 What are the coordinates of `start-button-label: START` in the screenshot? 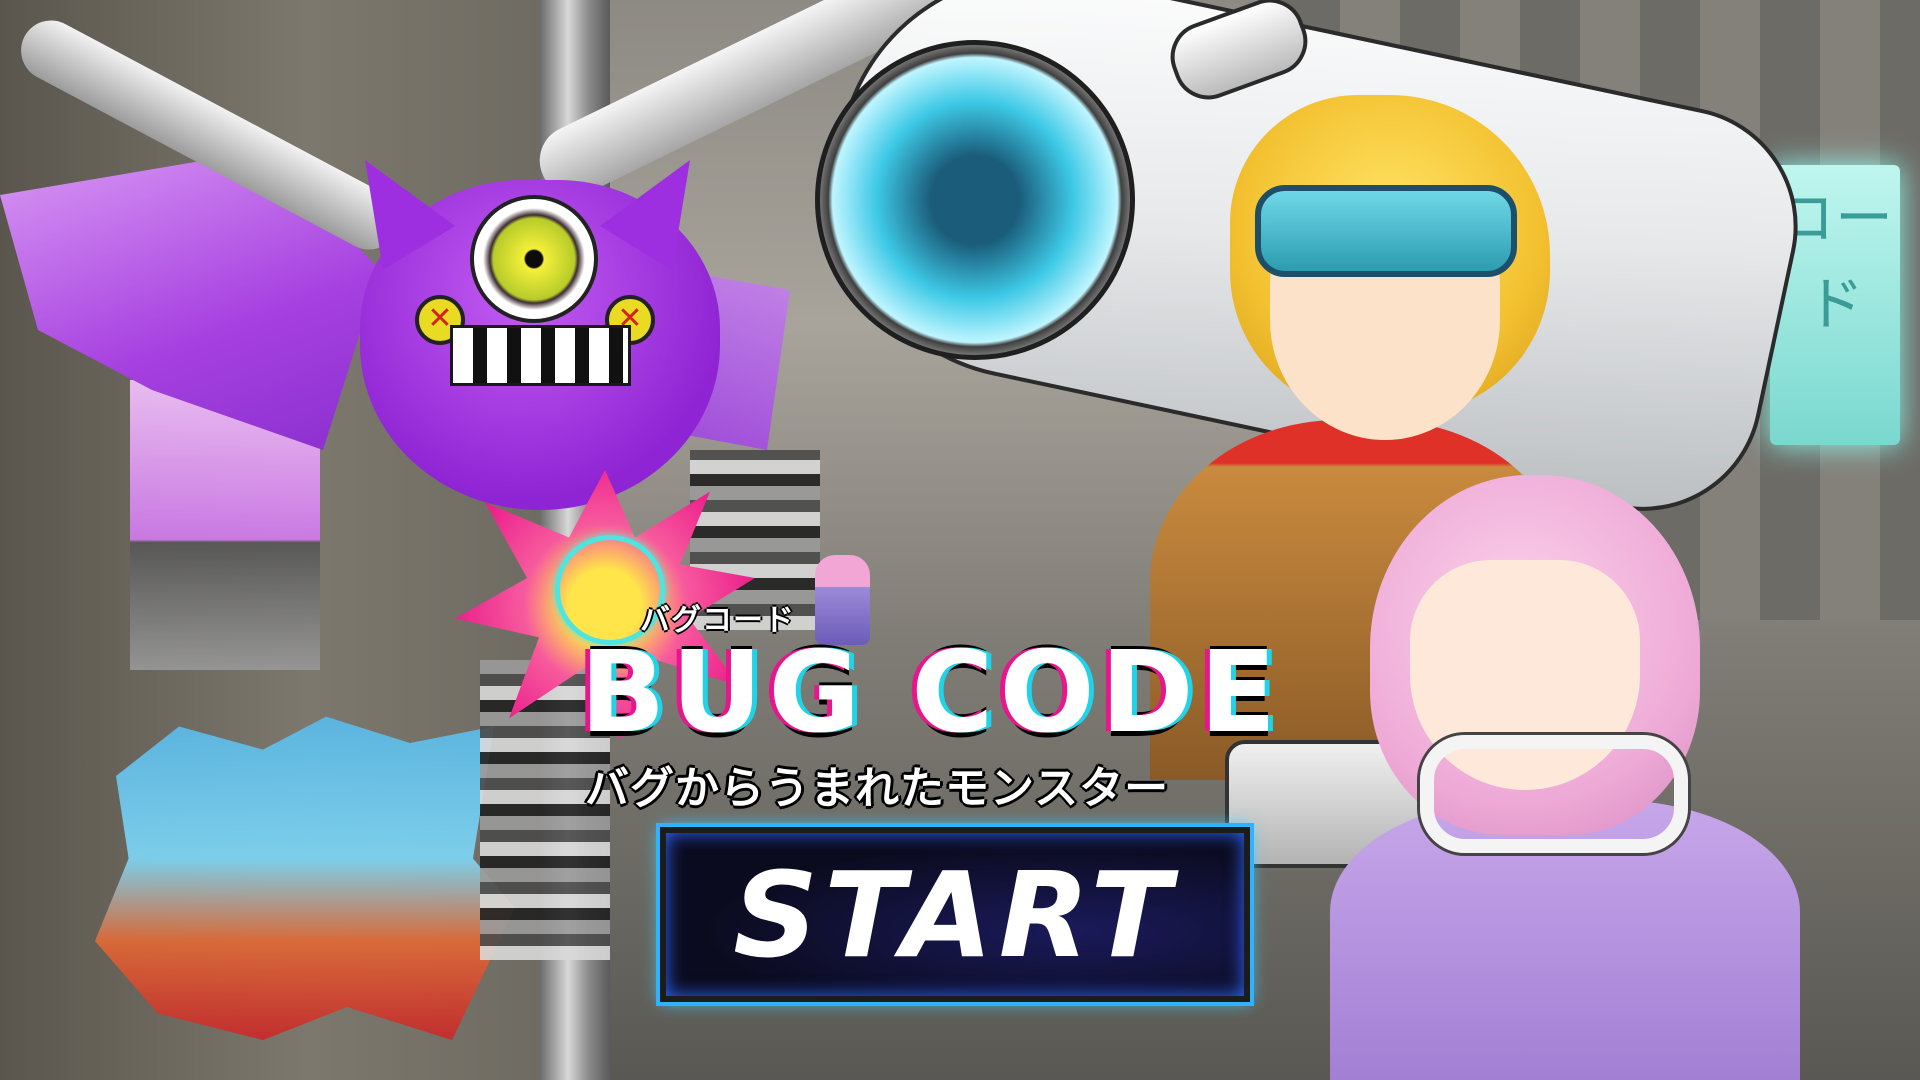 It's located at (955, 914).